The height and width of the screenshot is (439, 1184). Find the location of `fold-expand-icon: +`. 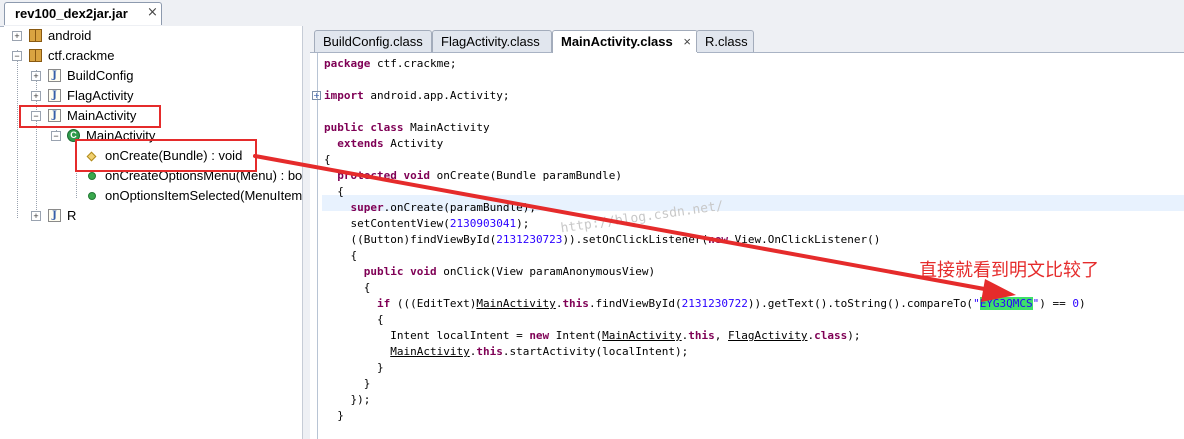

fold-expand-icon: + is located at coordinates (316, 95).